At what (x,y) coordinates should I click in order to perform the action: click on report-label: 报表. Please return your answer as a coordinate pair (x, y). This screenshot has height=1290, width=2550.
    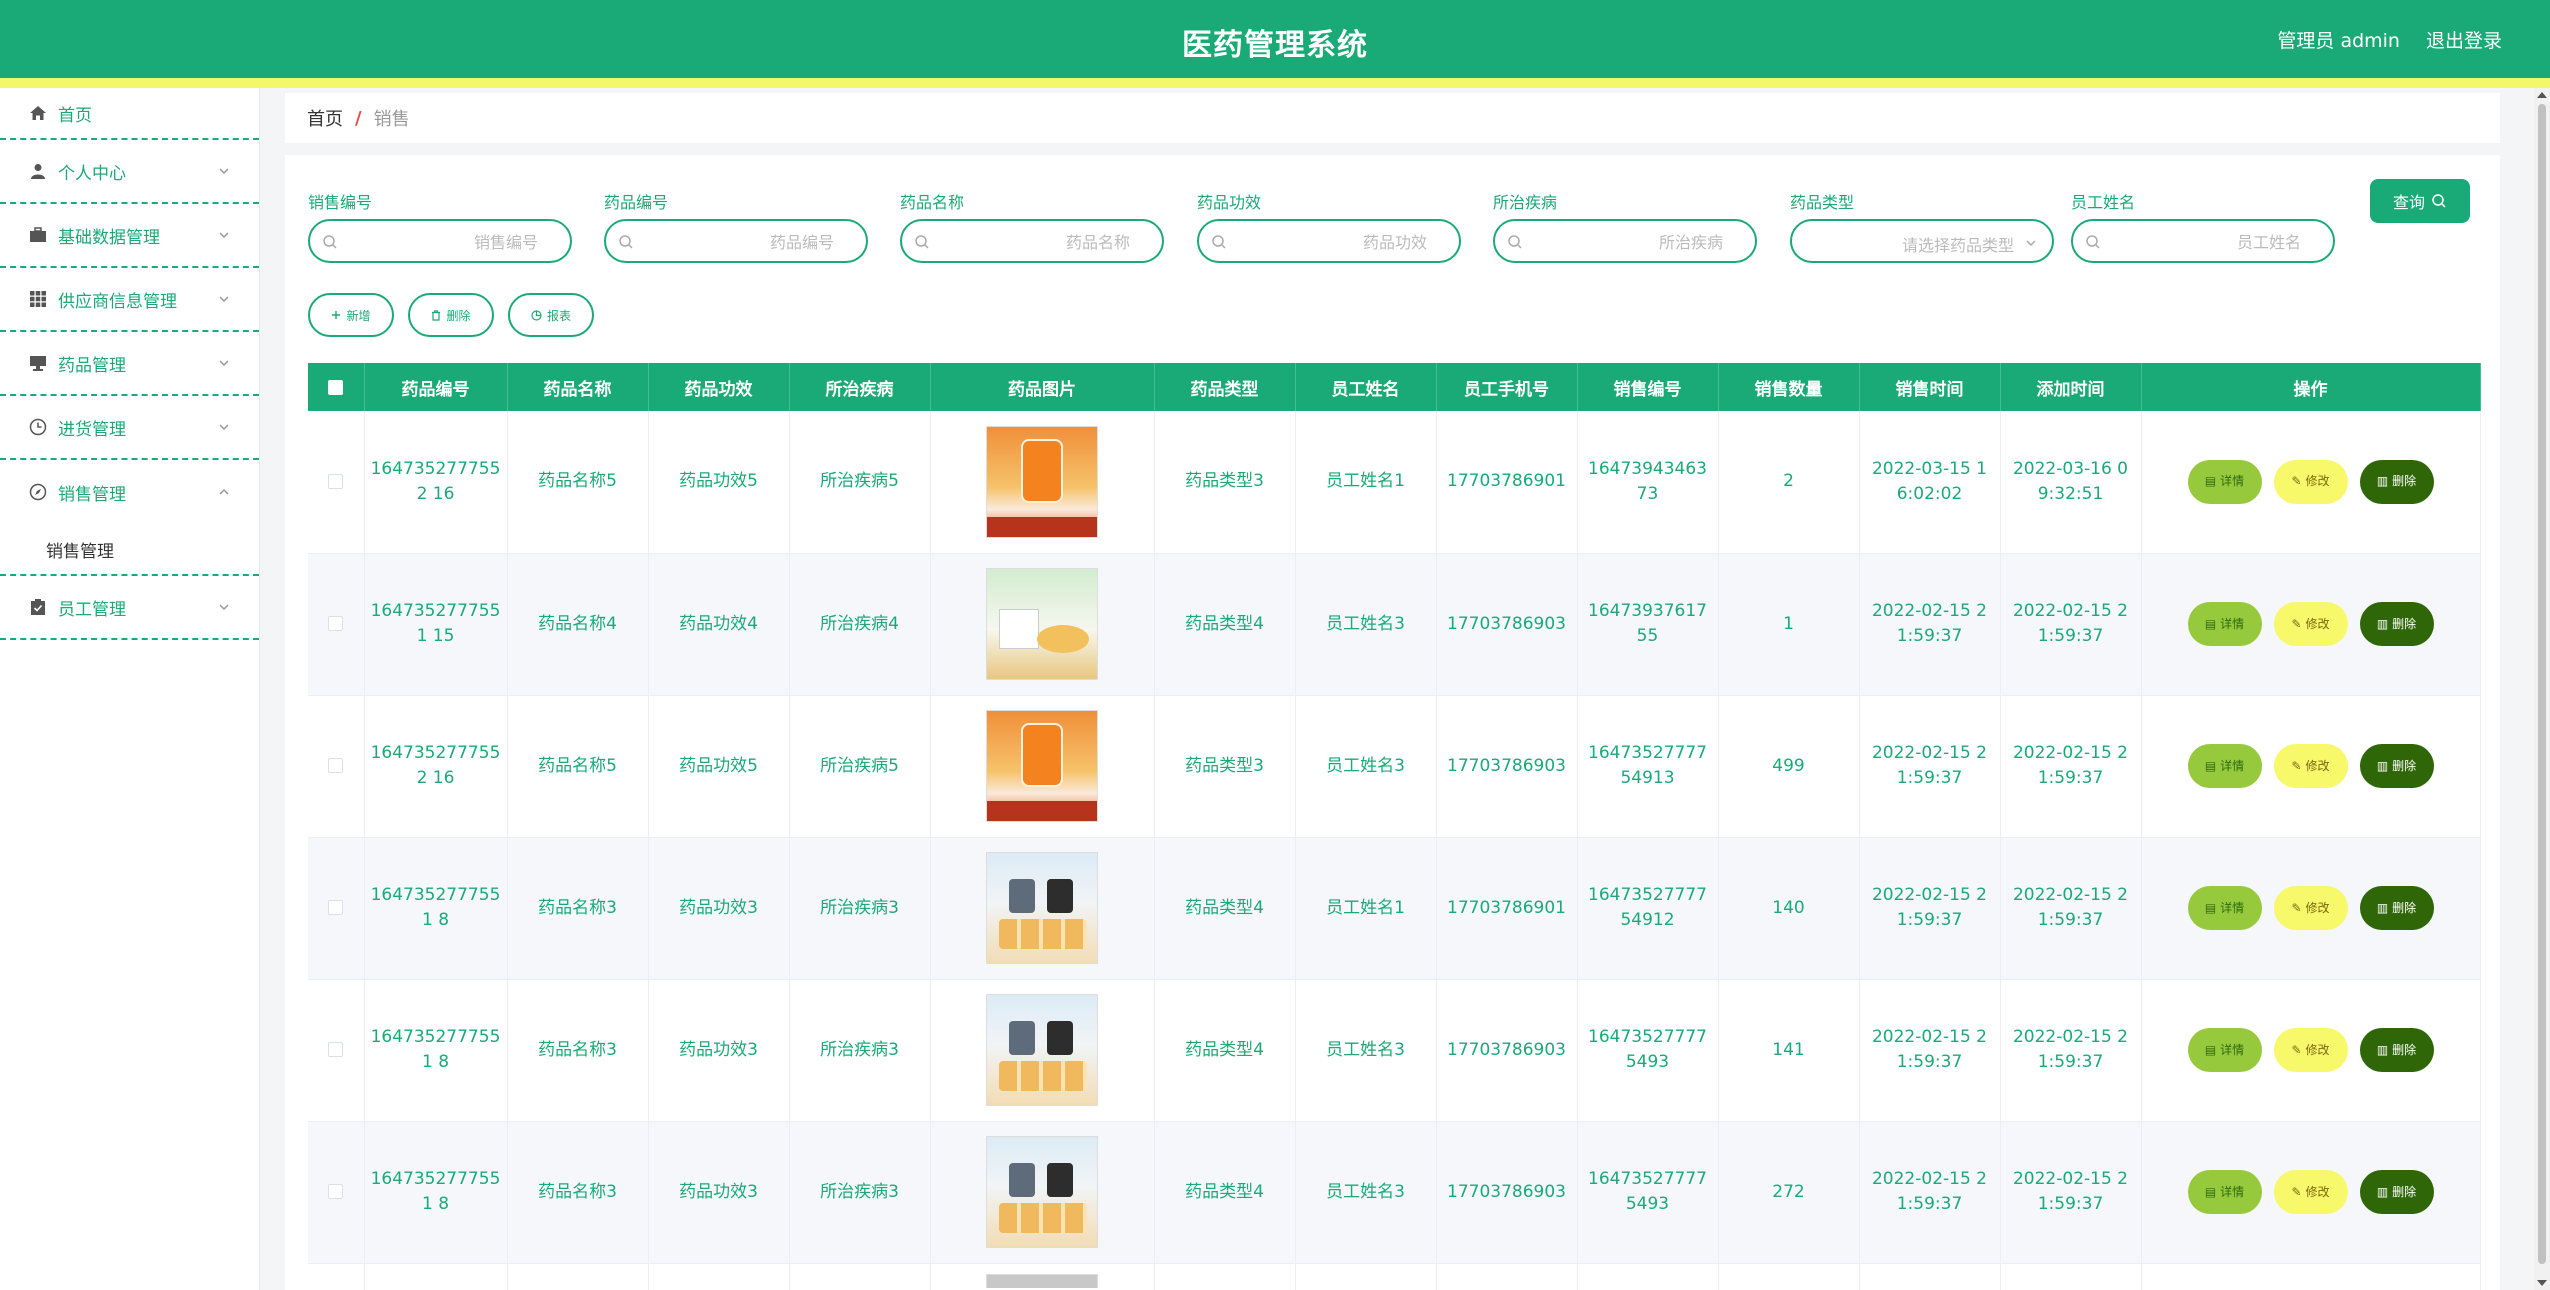
    Looking at the image, I should click on (558, 315).